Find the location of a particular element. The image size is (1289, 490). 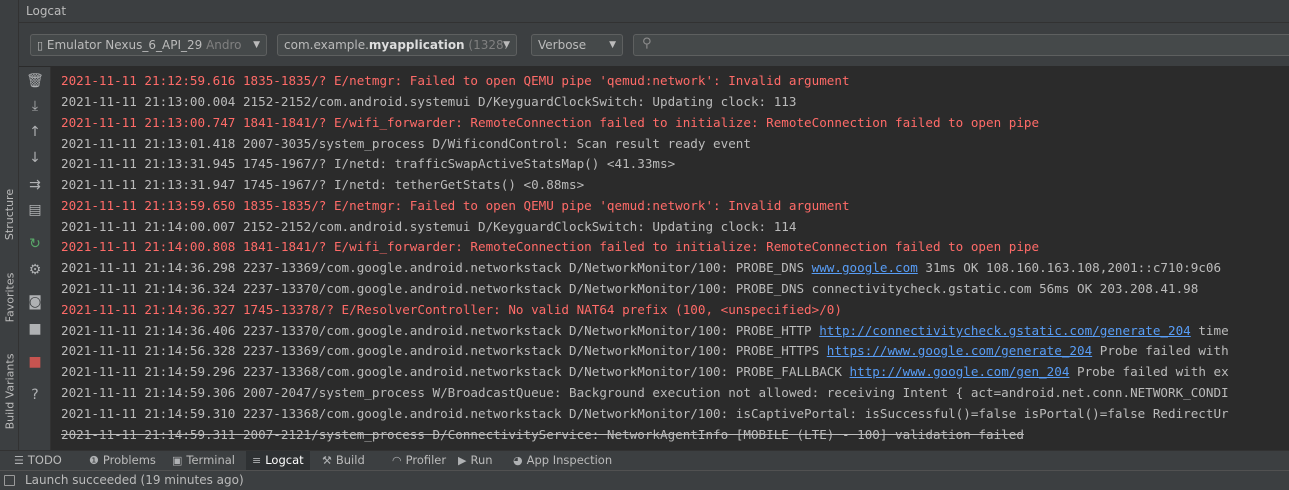

device-name: Emulator Nexus_6_API_29 is located at coordinates (124, 45).